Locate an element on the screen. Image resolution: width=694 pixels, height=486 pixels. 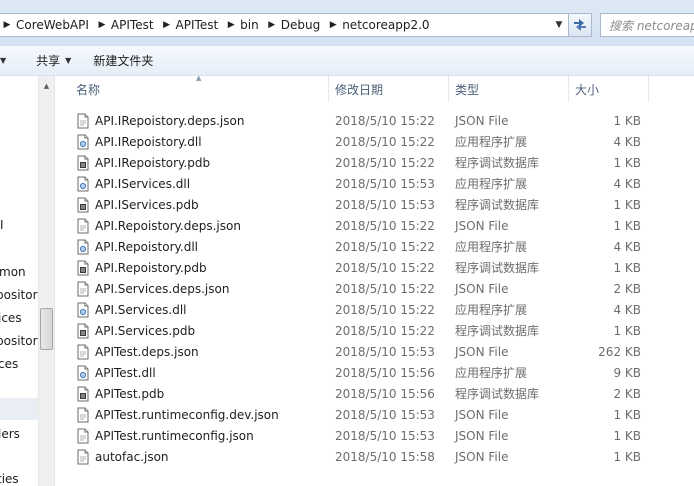
file-type: 程序调试数据库 is located at coordinates (497, 268).